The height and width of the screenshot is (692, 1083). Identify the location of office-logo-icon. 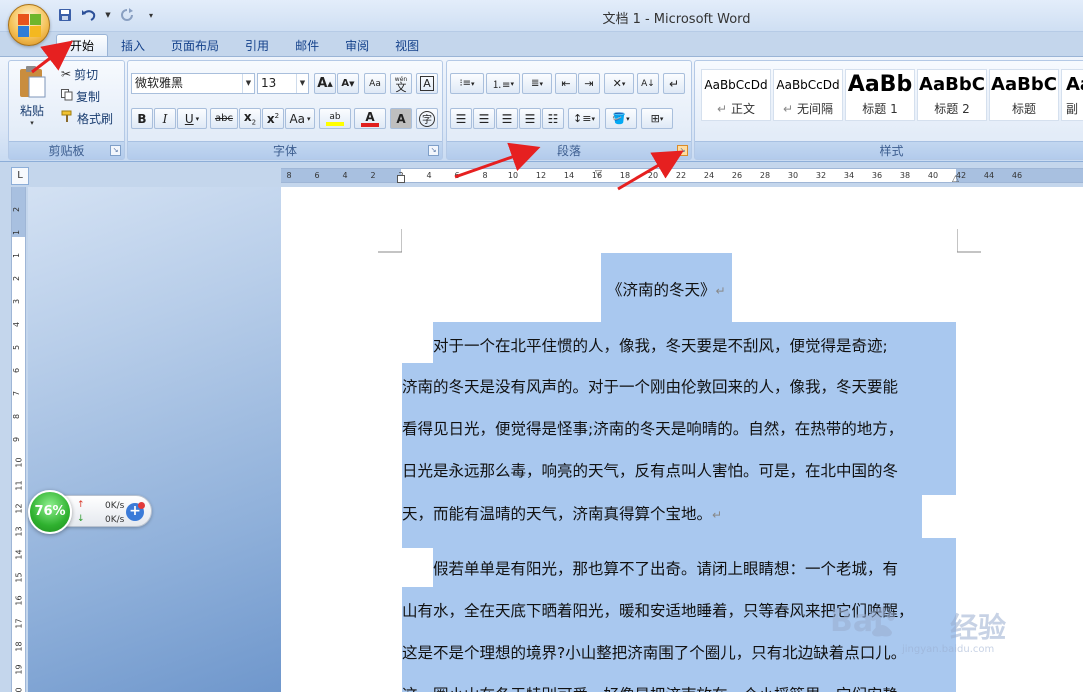
(30, 26).